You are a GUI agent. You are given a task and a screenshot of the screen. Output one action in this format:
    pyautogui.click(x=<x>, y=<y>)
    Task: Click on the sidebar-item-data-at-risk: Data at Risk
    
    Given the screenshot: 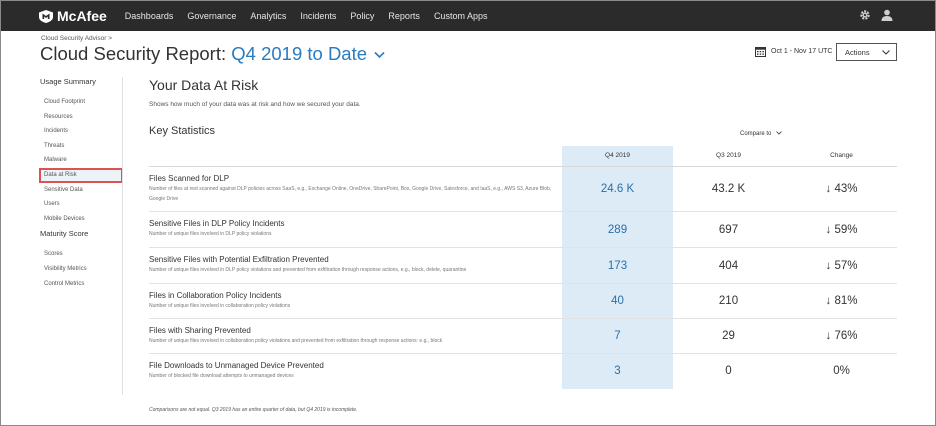 What is the action you would take?
    pyautogui.click(x=81, y=175)
    